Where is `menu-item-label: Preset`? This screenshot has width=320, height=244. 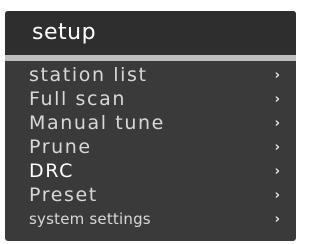
menu-item-label: Preset is located at coordinates (63, 195).